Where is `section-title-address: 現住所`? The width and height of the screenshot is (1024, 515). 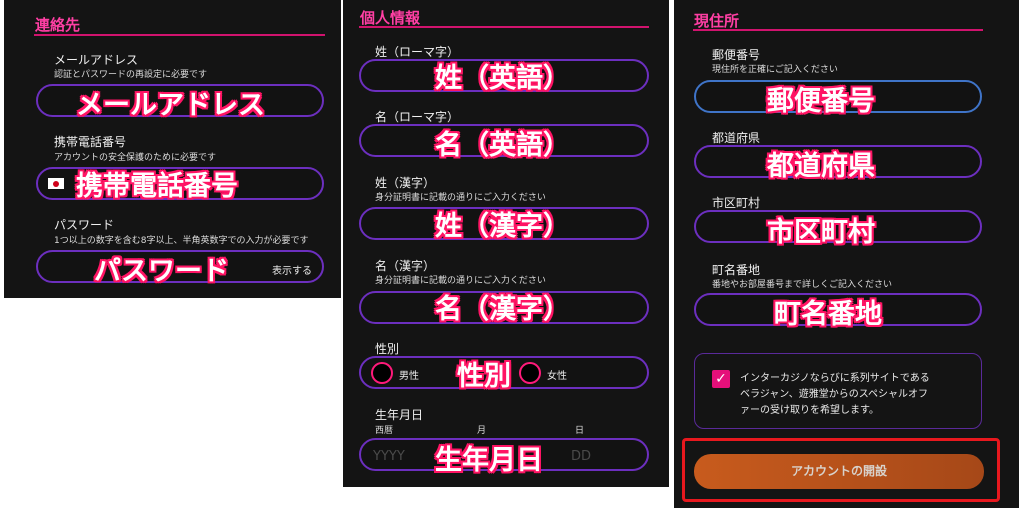 section-title-address: 現住所 is located at coordinates (717, 21).